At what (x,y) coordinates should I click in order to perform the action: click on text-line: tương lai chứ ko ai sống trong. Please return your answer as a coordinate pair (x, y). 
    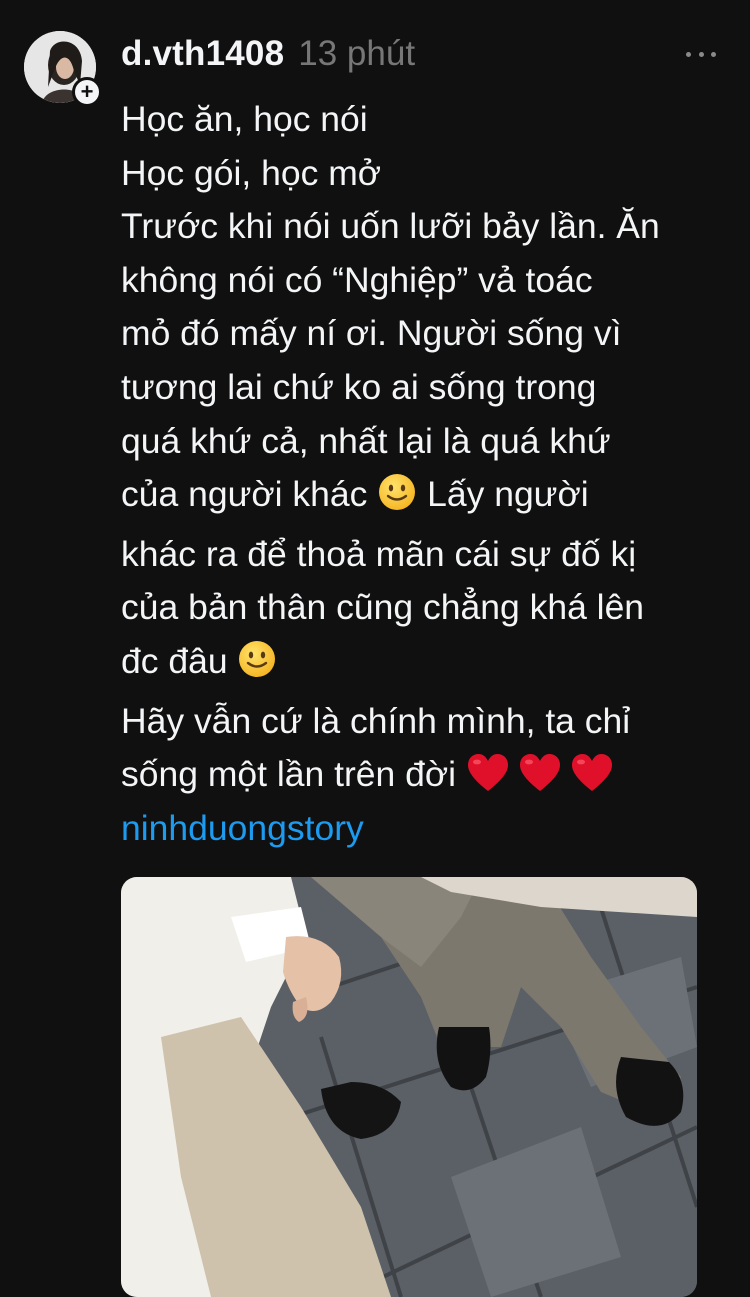
    Looking at the image, I should click on (359, 386).